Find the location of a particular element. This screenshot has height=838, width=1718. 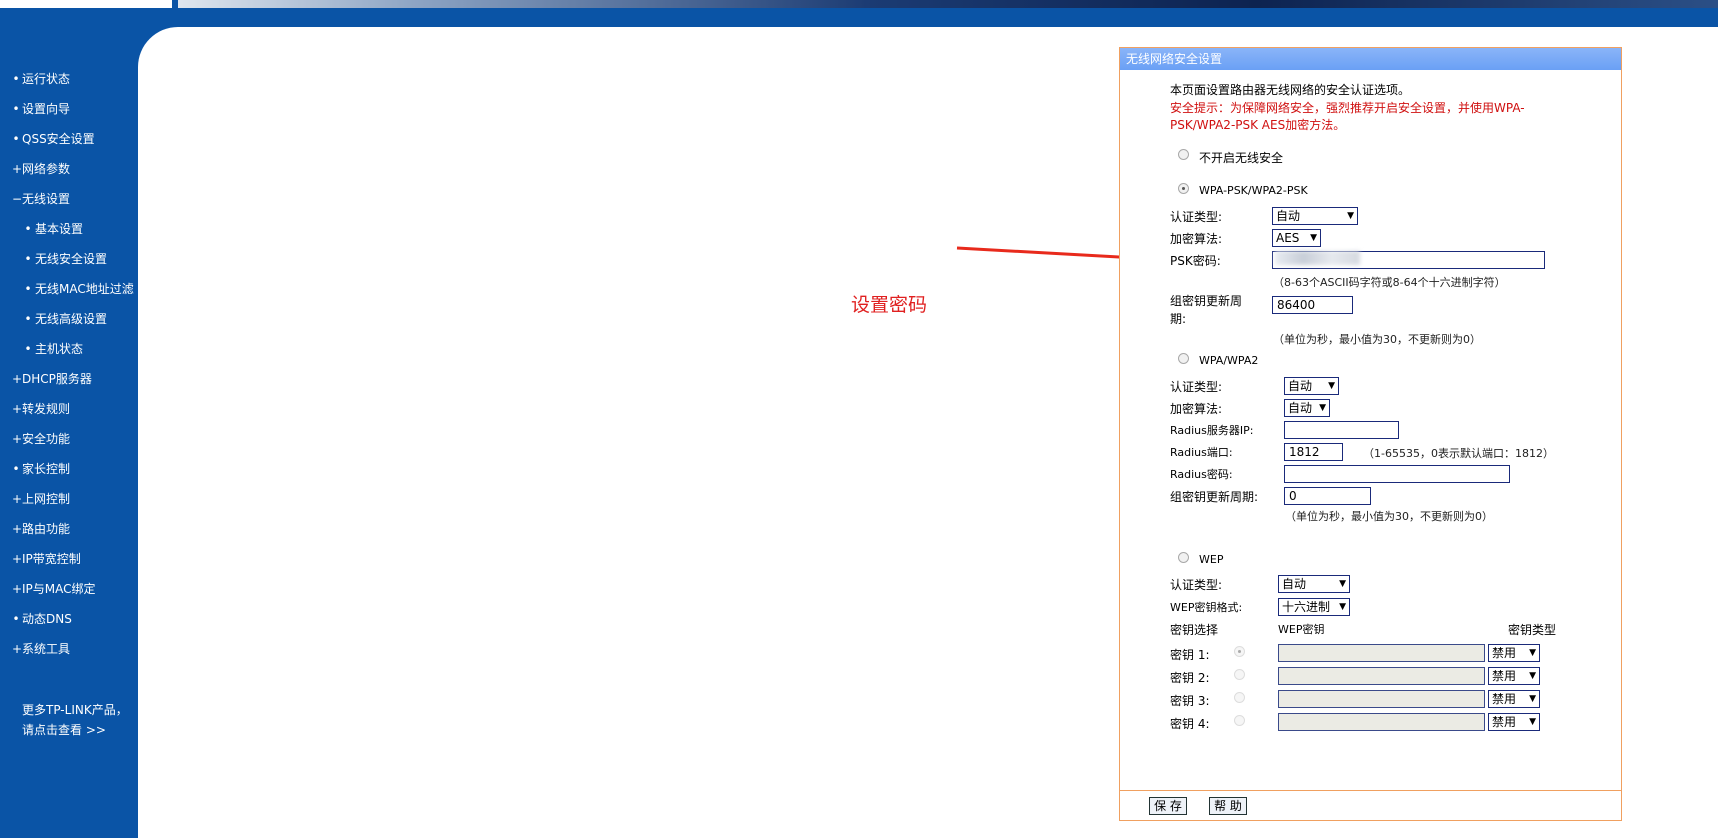

wep-key-label: 密钥 1: is located at coordinates (1190, 655).